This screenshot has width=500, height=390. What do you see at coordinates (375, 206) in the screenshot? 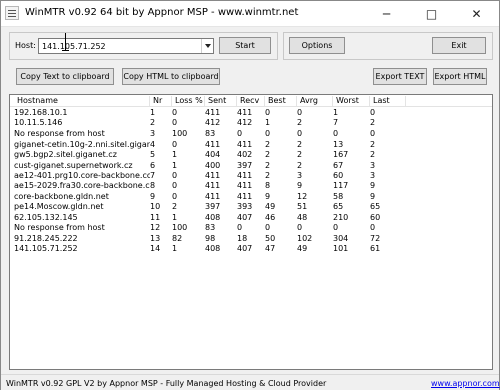
I see `table-cell: 65` at bounding box center [375, 206].